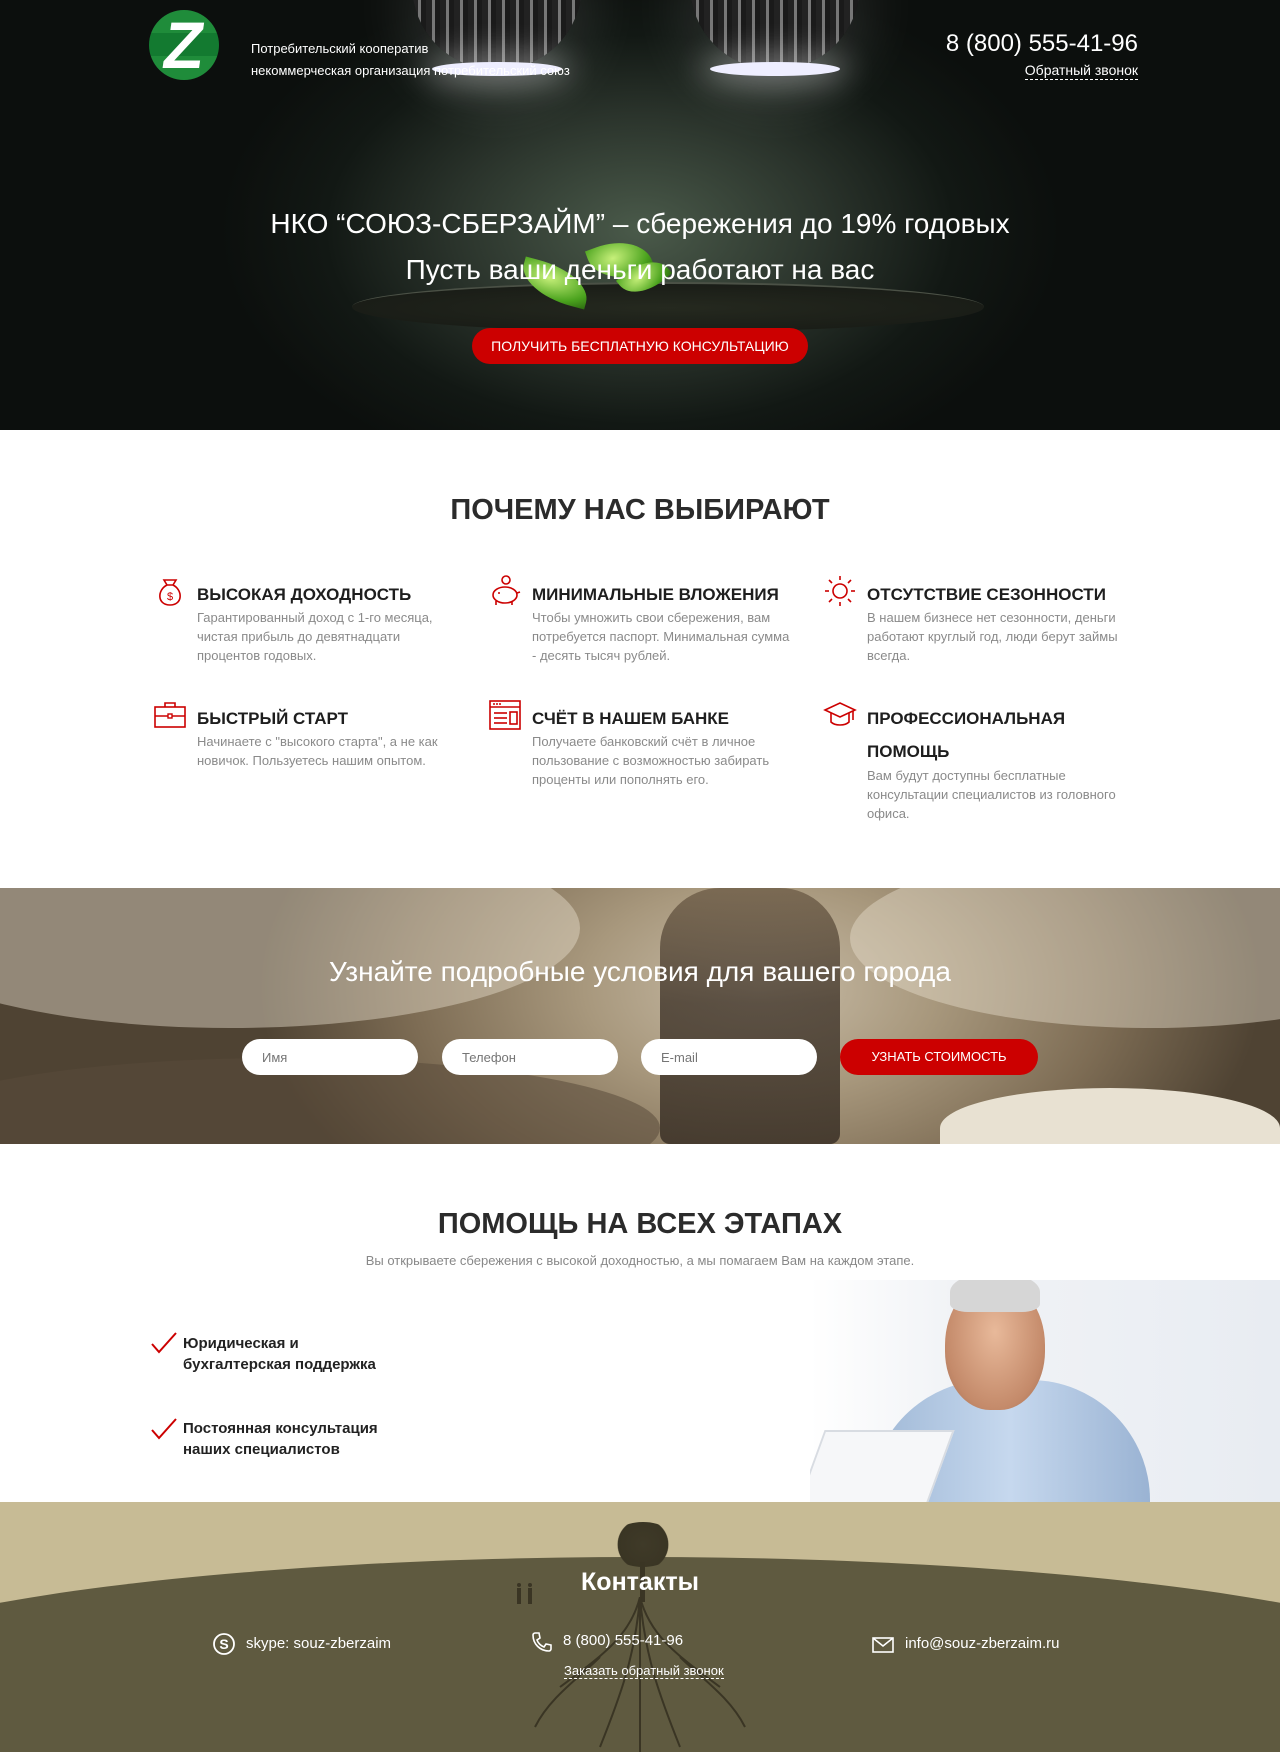 The image size is (1280, 1752). What do you see at coordinates (750, 1016) in the screenshot?
I see `surfer-image` at bounding box center [750, 1016].